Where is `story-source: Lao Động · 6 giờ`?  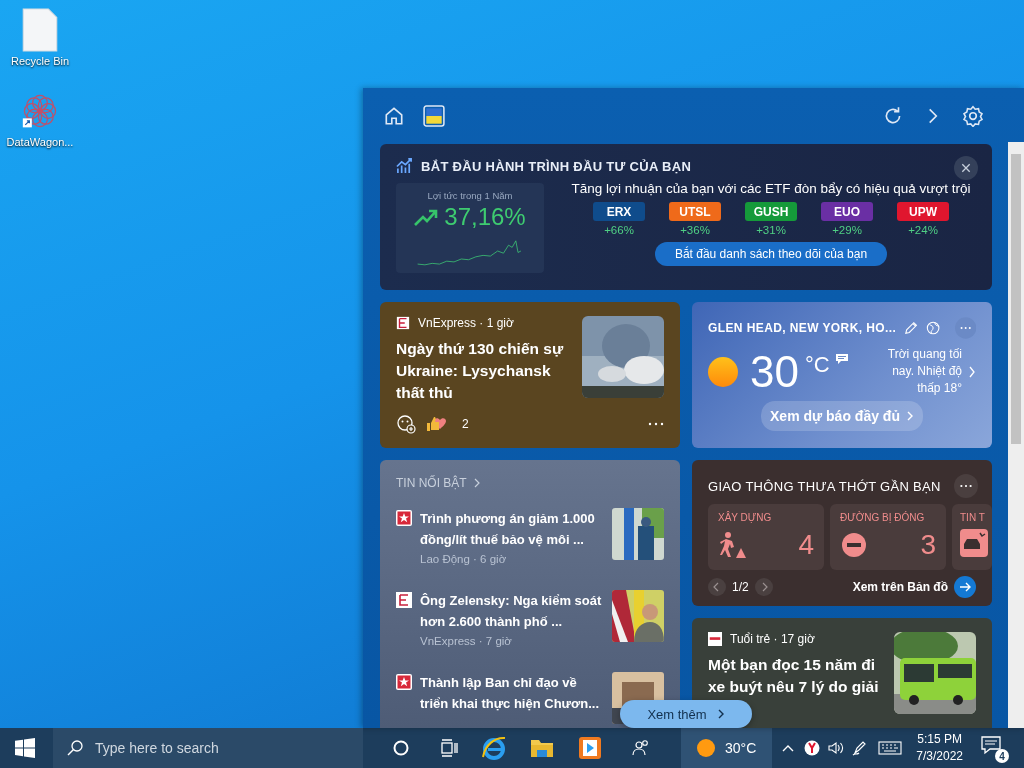 story-source: Lao Động · 6 giờ is located at coordinates (464, 559).